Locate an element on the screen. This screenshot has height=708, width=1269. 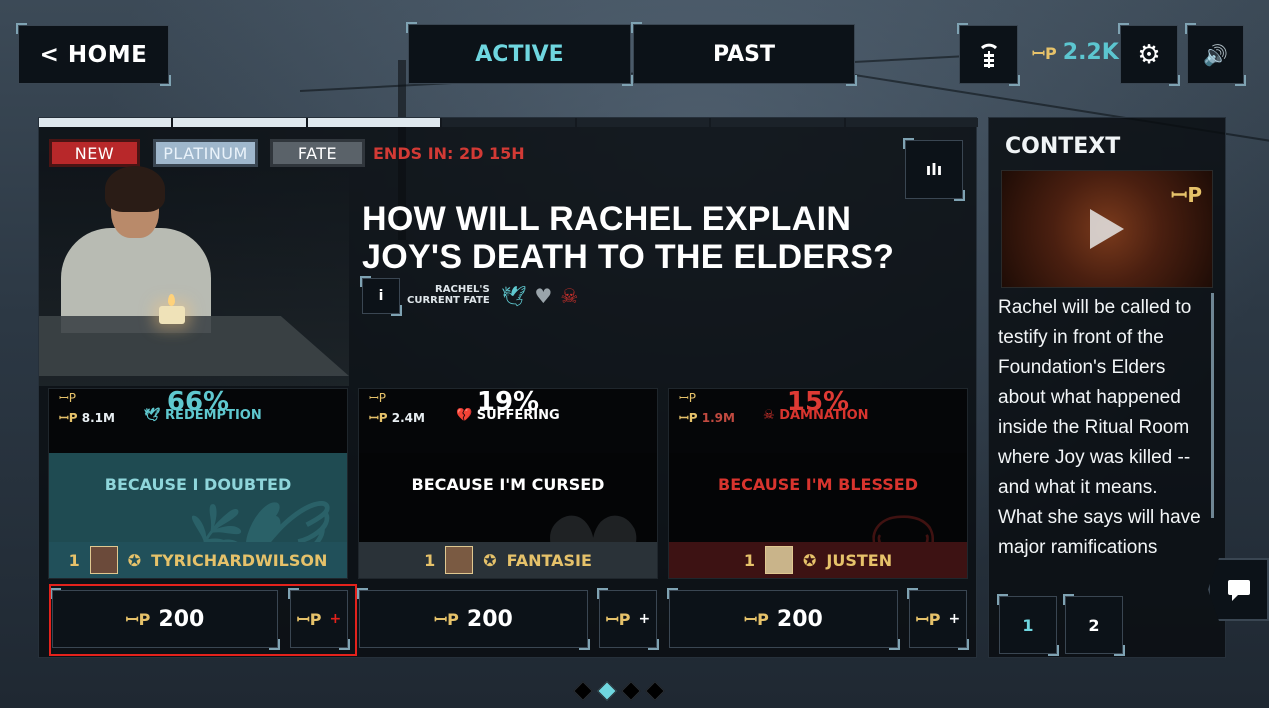
choice-vote-count: ꟷP 1.9M is located at coordinates (707, 417).